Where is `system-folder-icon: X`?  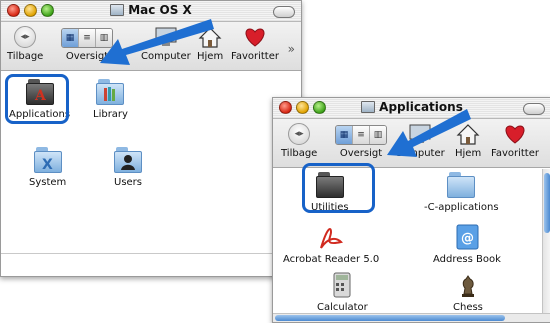
system-folder-icon: X is located at coordinates (47, 160).